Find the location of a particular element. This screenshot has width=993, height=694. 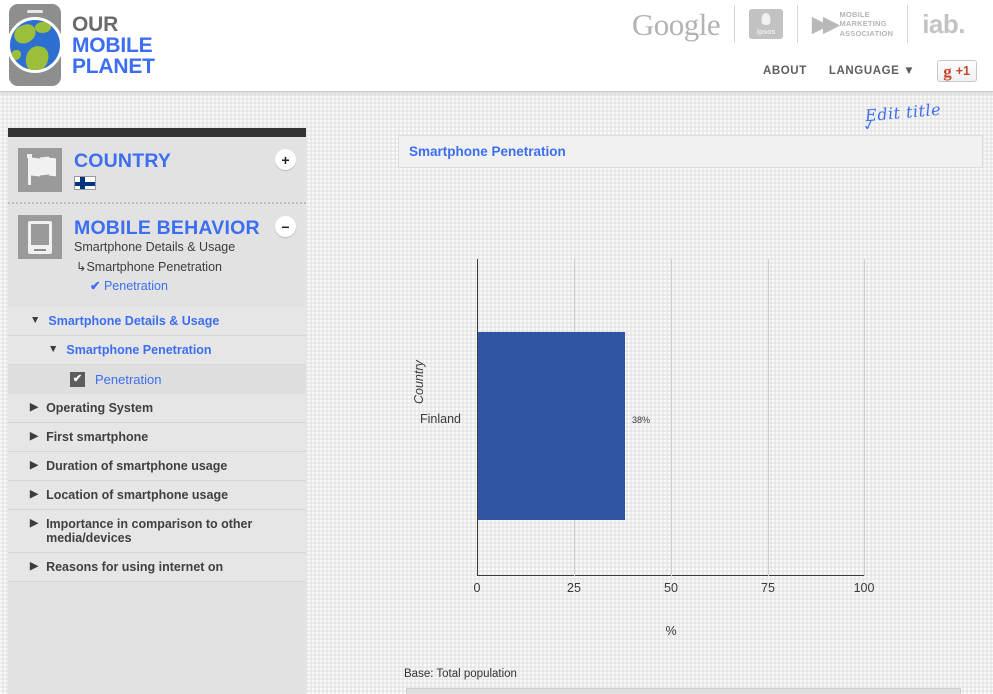

tree-item-label: Duration of smartphone usage is located at coordinates (137, 465).